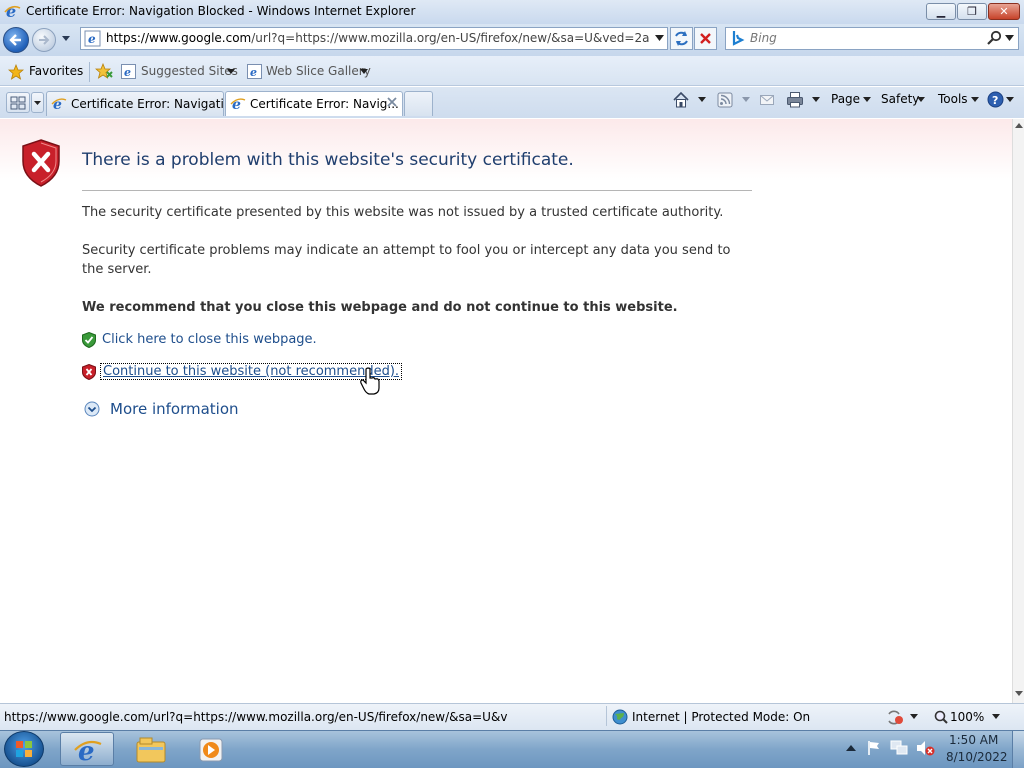  What do you see at coordinates (925, 748) in the screenshot?
I see `volume-muted-icon` at bounding box center [925, 748].